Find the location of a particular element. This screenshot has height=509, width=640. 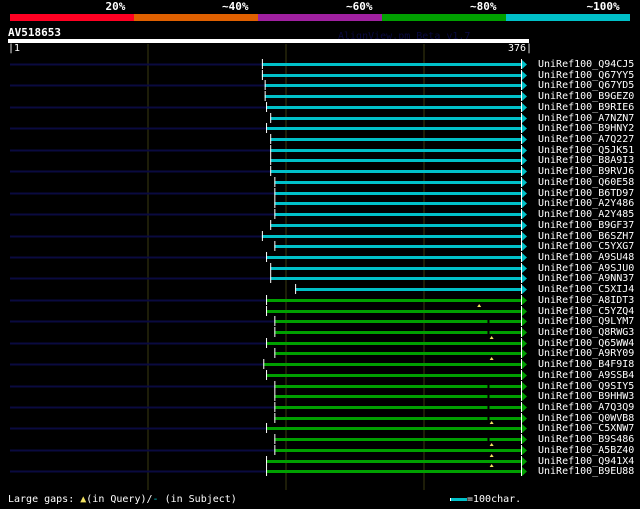

hit-label: UniRef100_A9NN37 is located at coordinates (586, 278).